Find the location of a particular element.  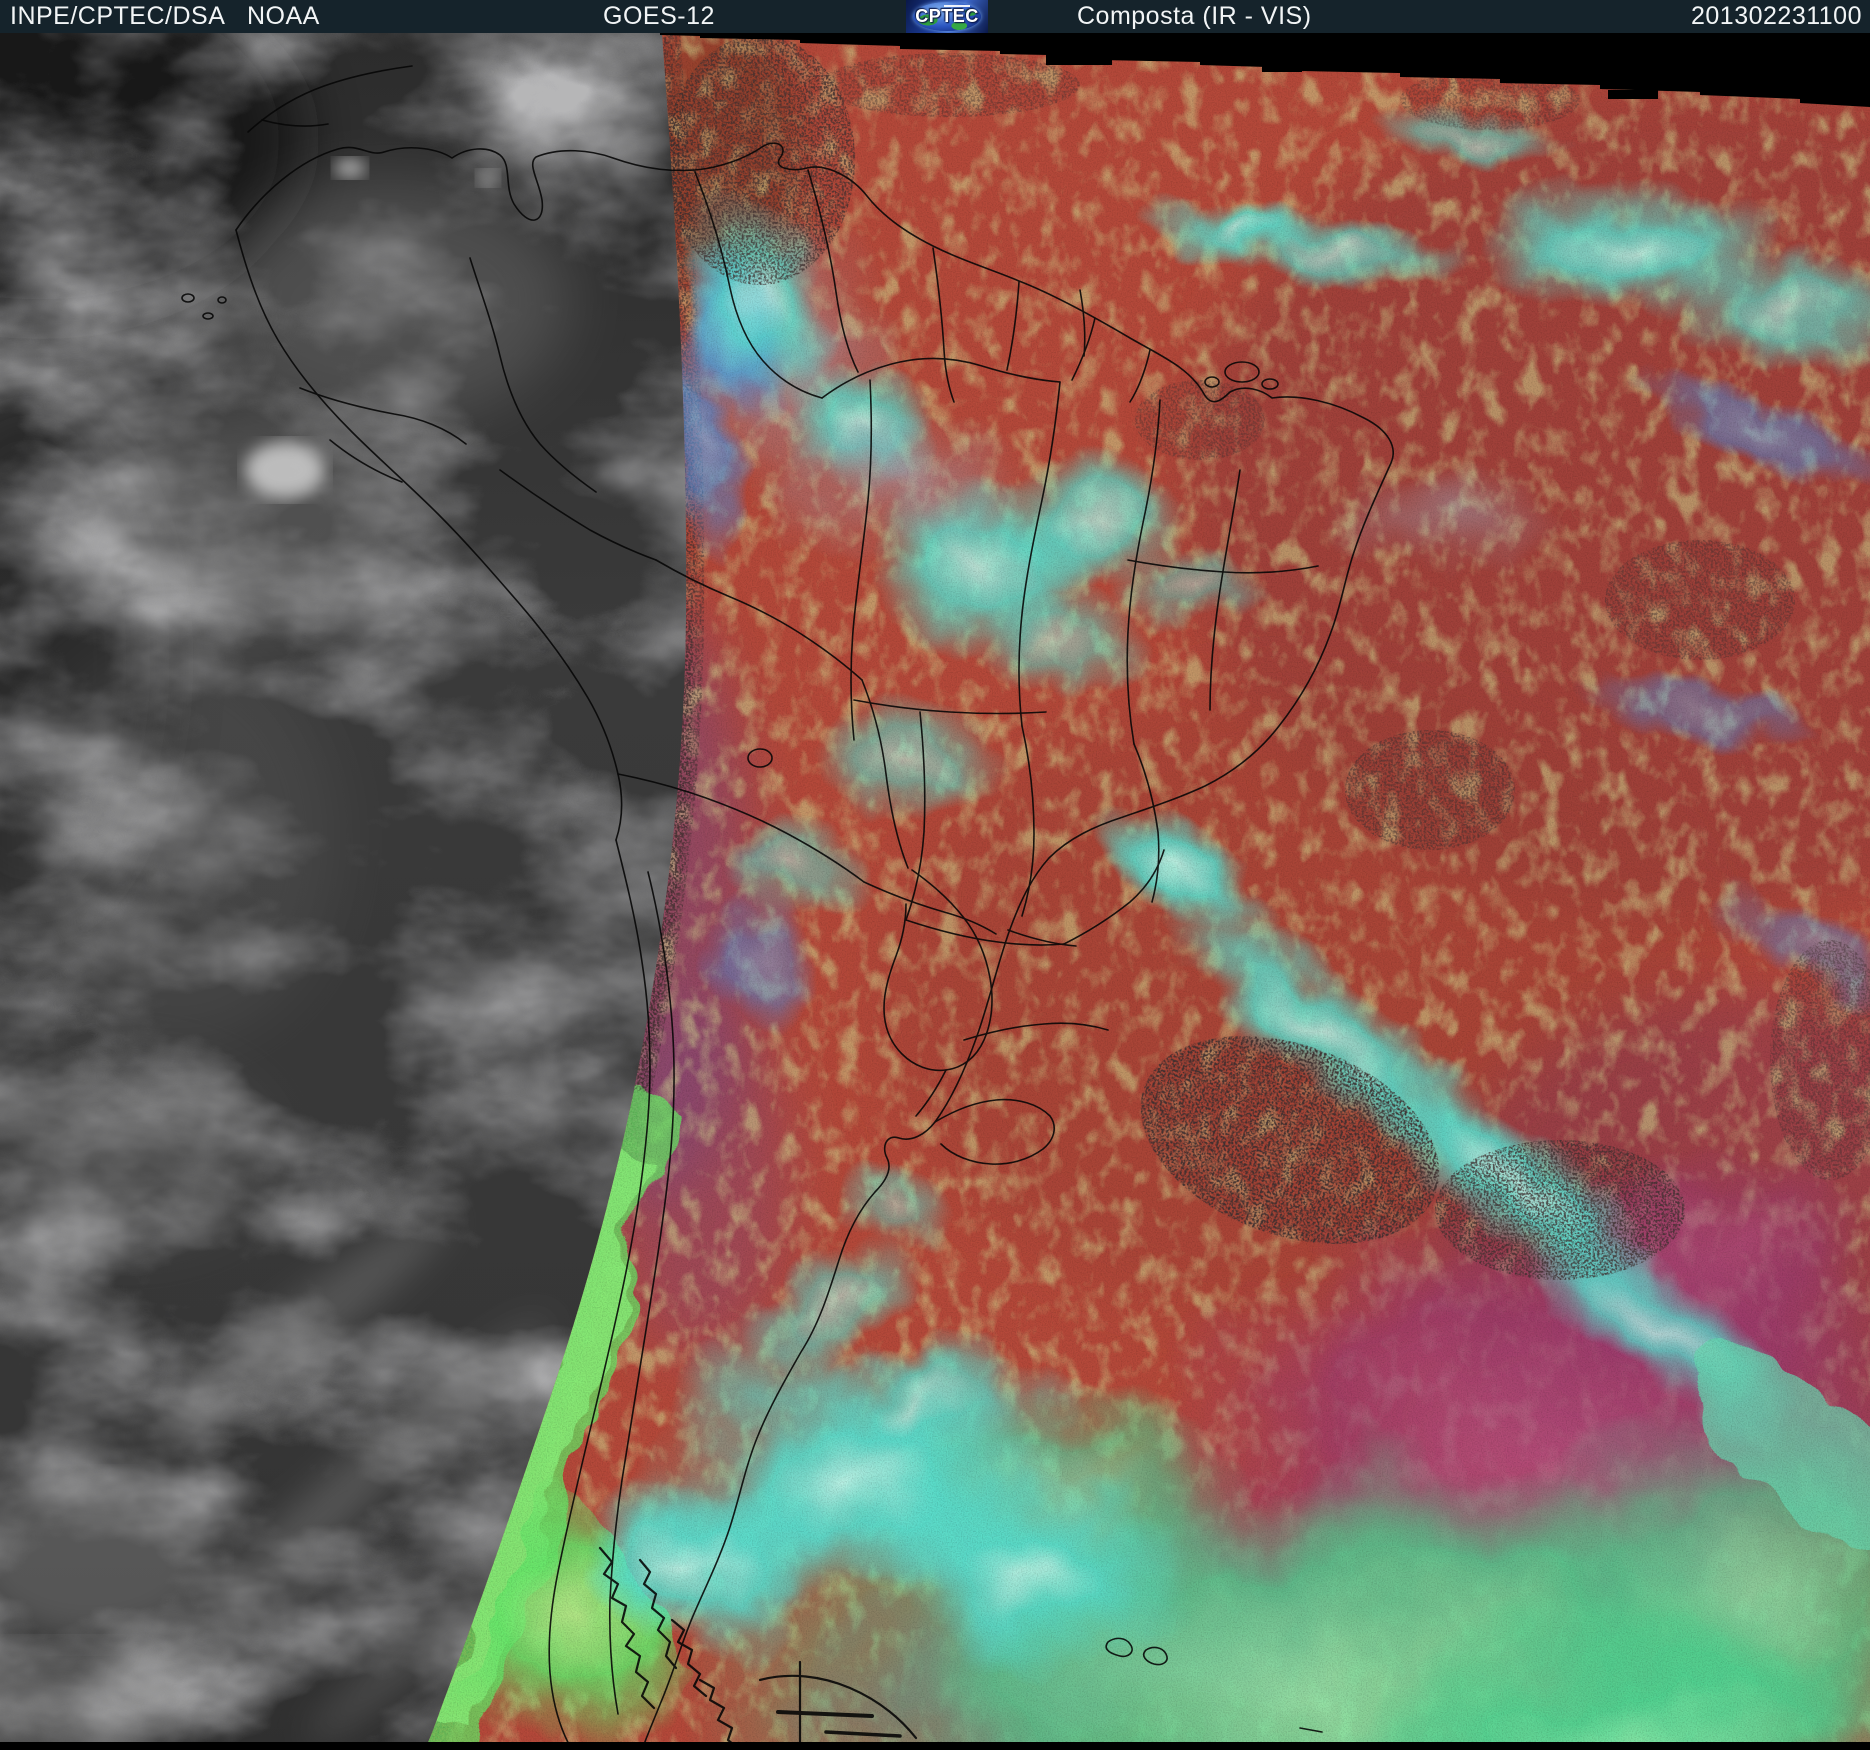

cptec-logo: CPTEC is located at coordinates (947, 16).